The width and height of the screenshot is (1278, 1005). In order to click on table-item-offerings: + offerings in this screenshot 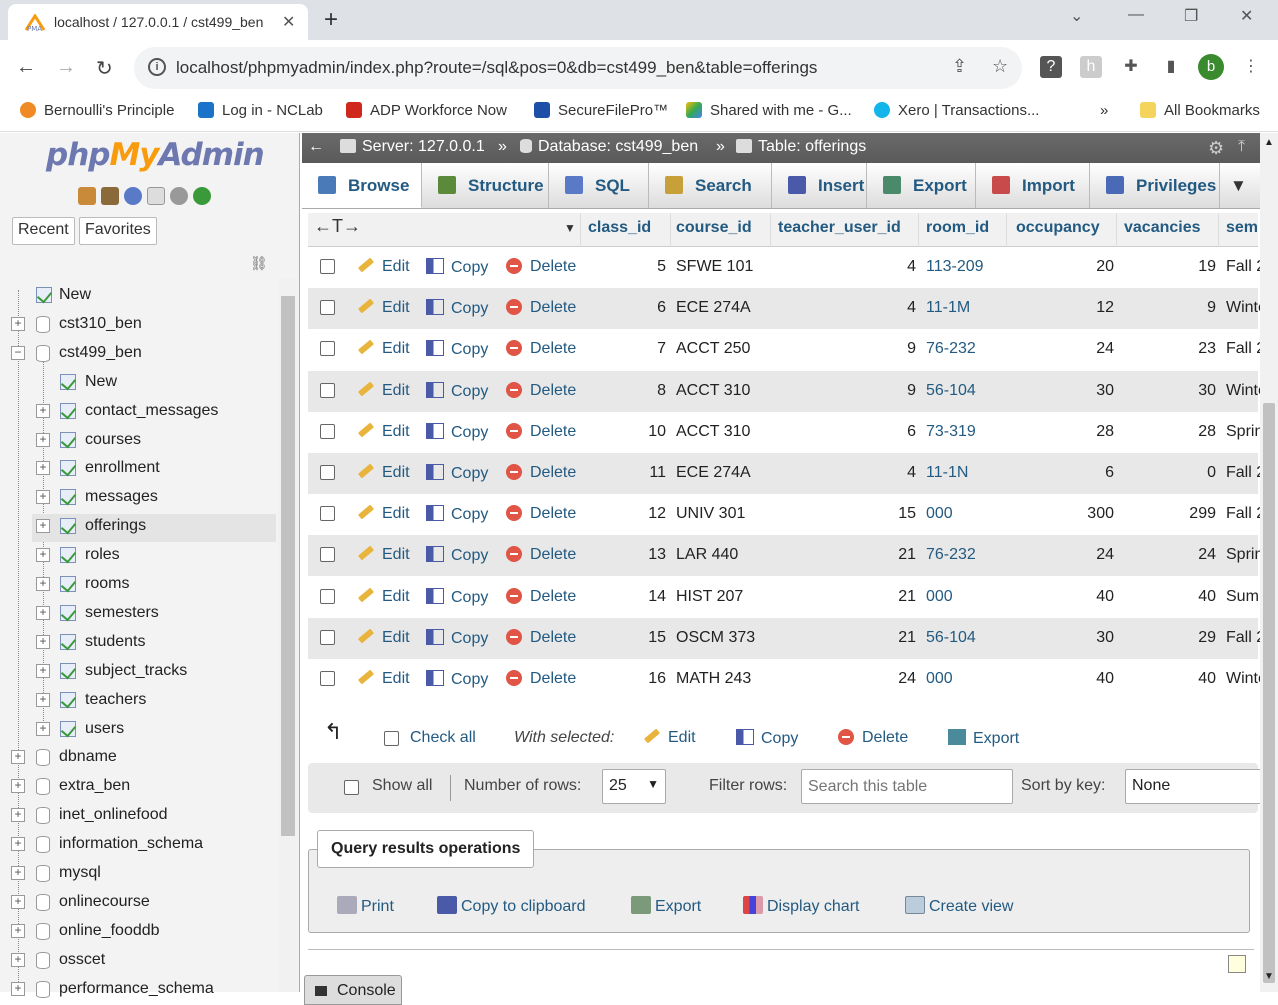, I will do `click(154, 528)`.